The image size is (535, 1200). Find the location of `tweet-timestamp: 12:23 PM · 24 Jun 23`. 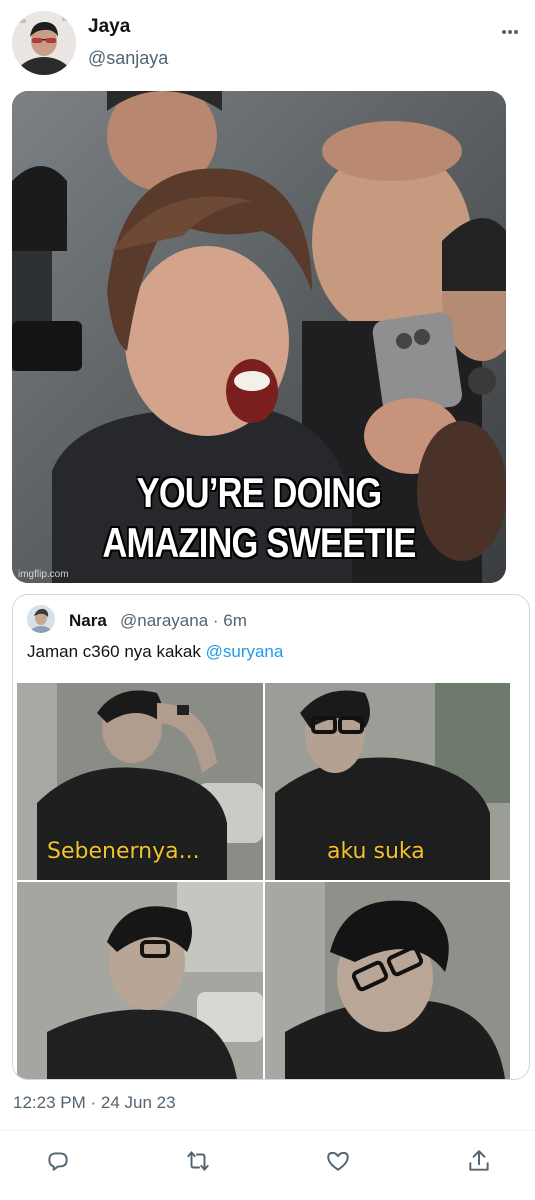

tweet-timestamp: 12:23 PM · 24 Jun 23 is located at coordinates (94, 1103).